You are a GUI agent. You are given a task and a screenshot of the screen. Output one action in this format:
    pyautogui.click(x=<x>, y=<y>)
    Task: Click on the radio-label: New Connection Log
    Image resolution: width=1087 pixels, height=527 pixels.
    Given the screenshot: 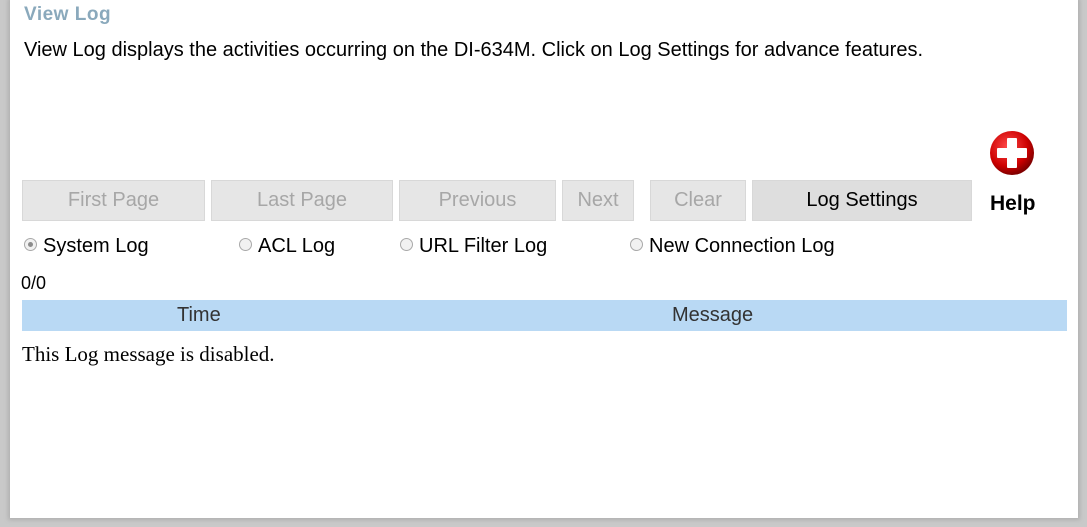 What is the action you would take?
    pyautogui.click(x=742, y=246)
    